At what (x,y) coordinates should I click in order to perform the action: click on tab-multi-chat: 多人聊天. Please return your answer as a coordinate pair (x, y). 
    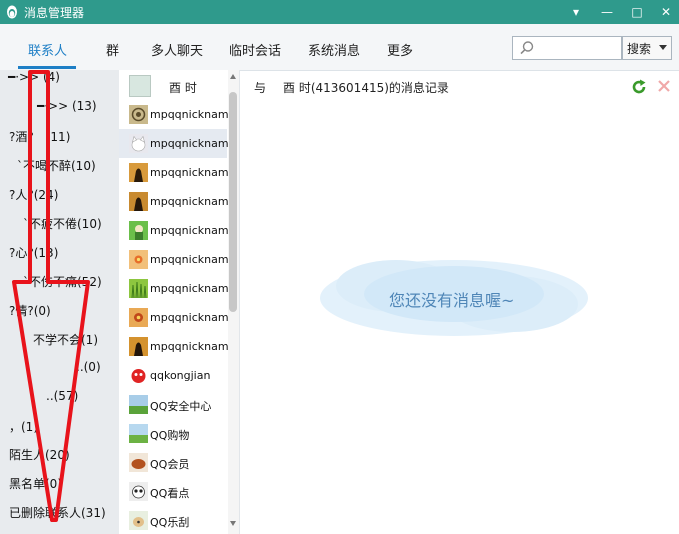
    Looking at the image, I should click on (177, 49).